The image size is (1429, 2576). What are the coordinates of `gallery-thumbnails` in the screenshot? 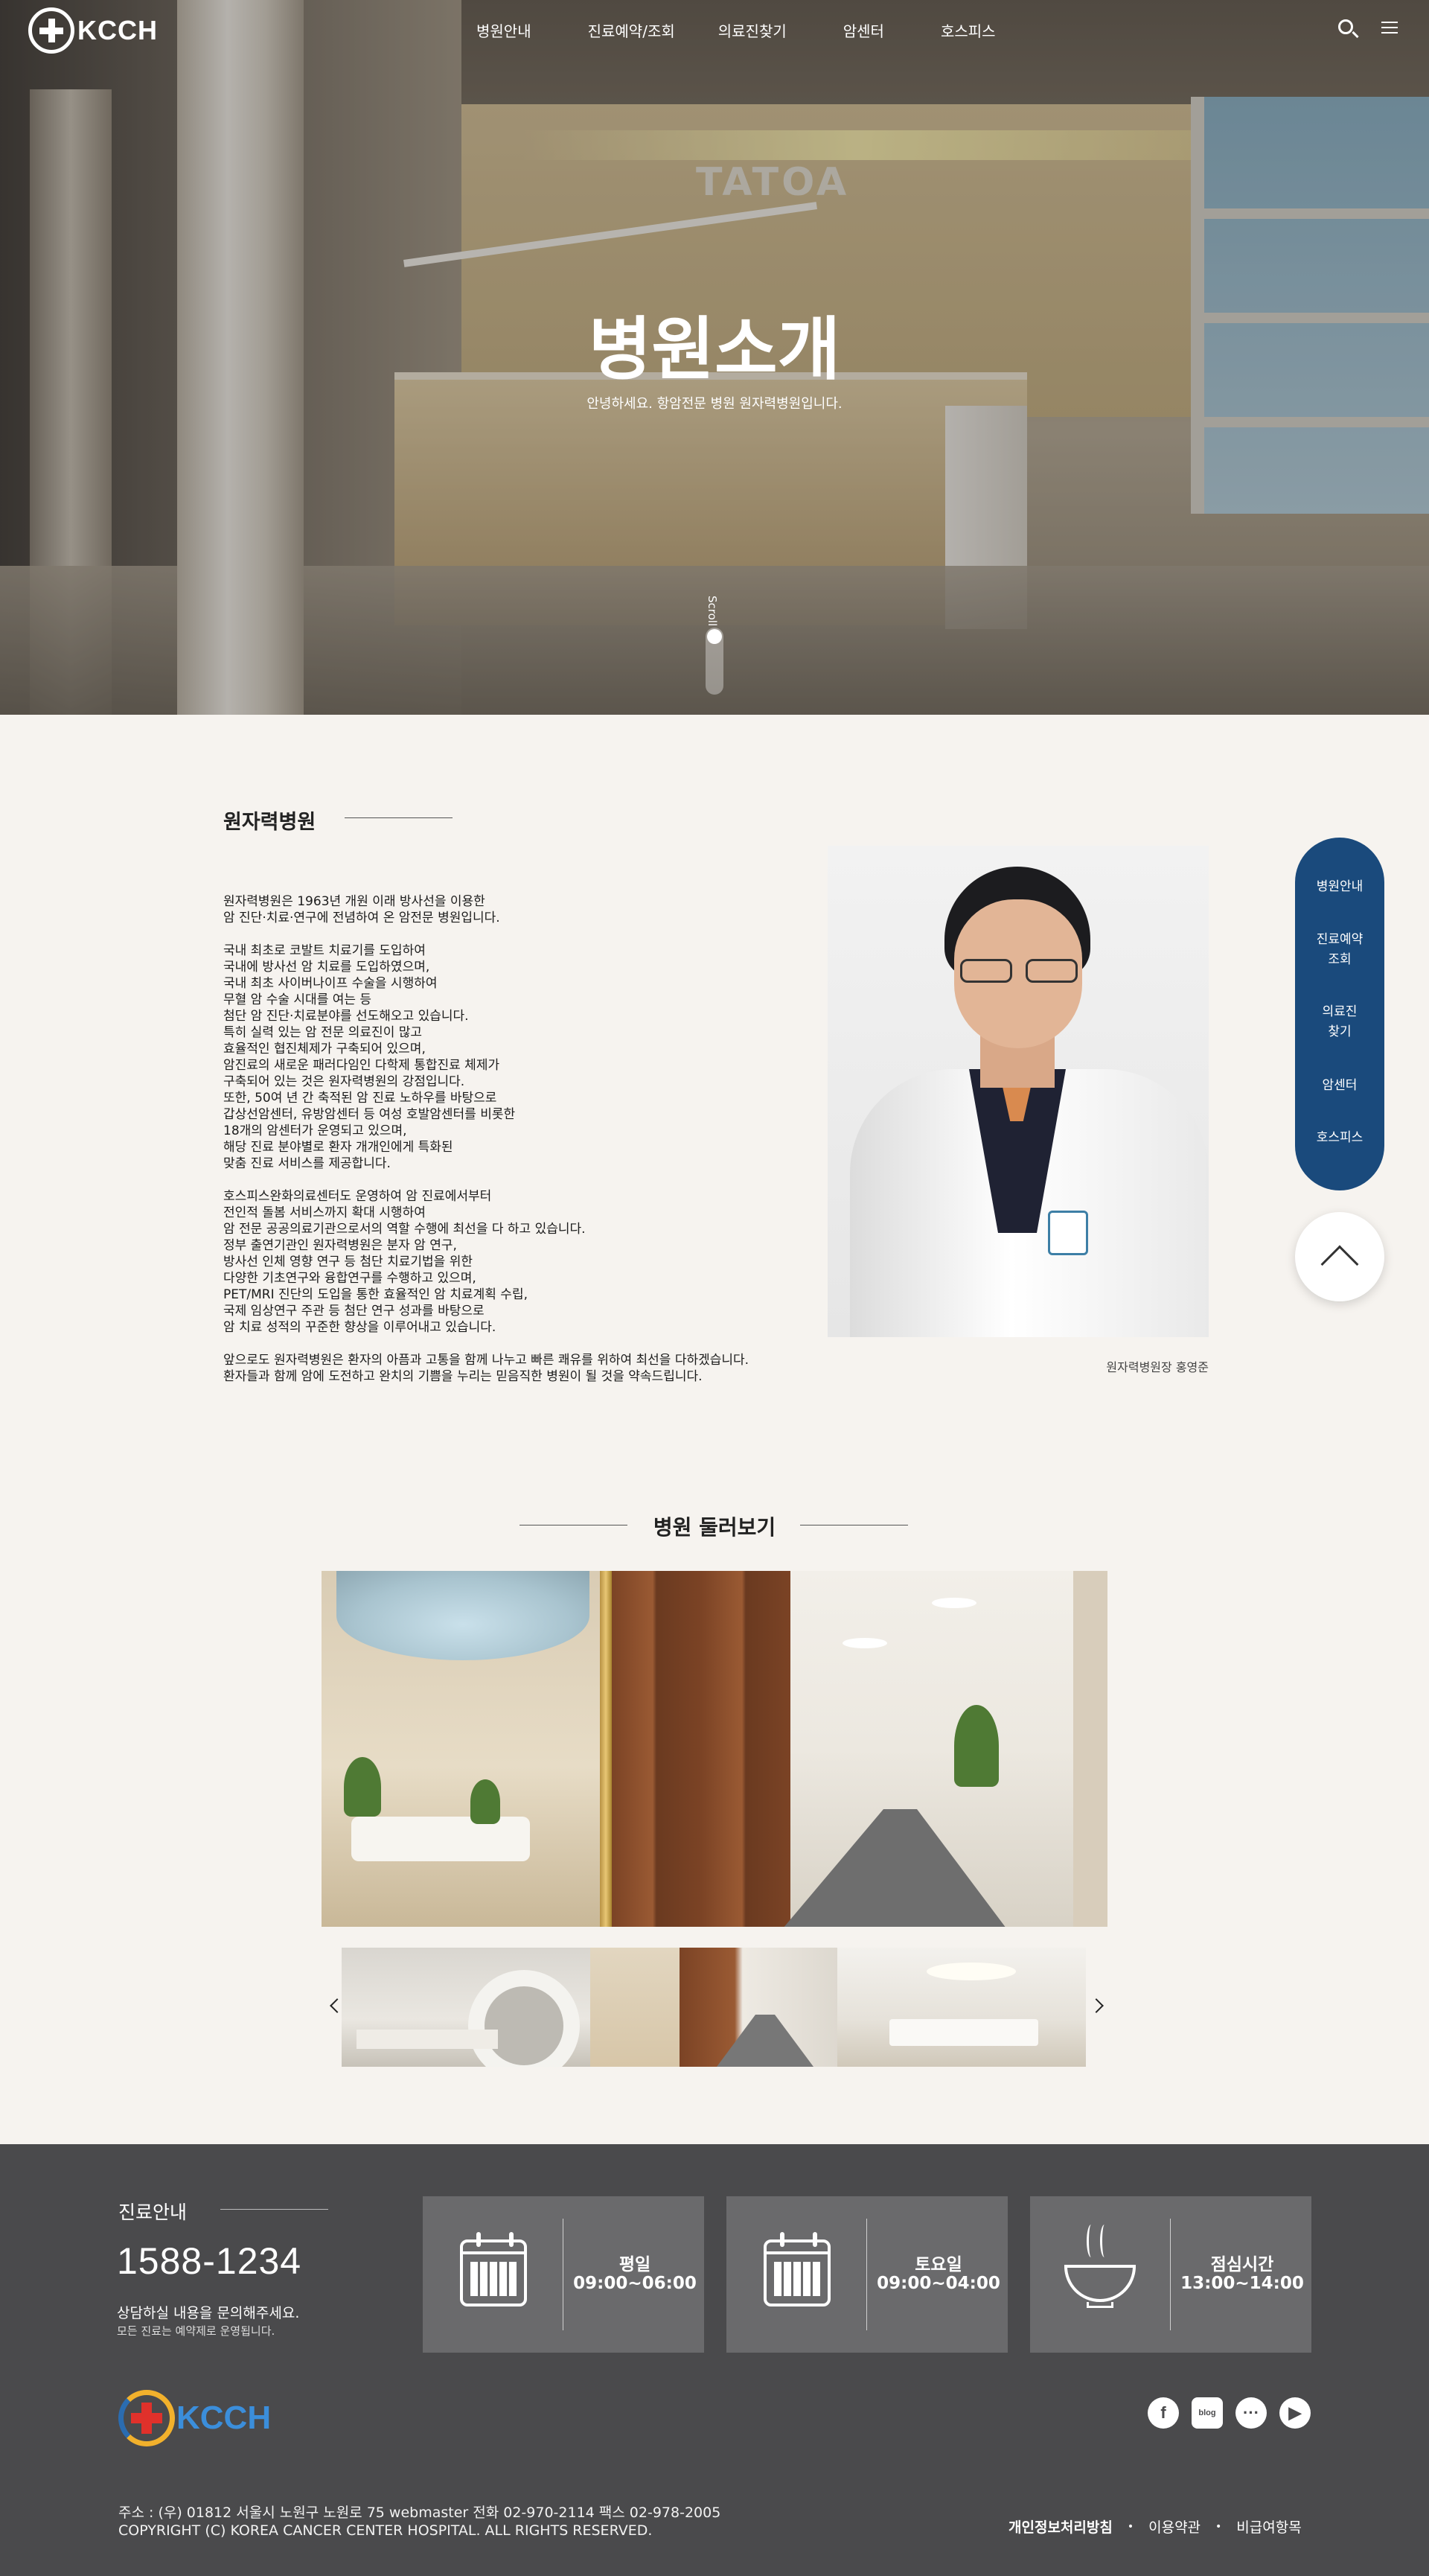 It's located at (714, 2007).